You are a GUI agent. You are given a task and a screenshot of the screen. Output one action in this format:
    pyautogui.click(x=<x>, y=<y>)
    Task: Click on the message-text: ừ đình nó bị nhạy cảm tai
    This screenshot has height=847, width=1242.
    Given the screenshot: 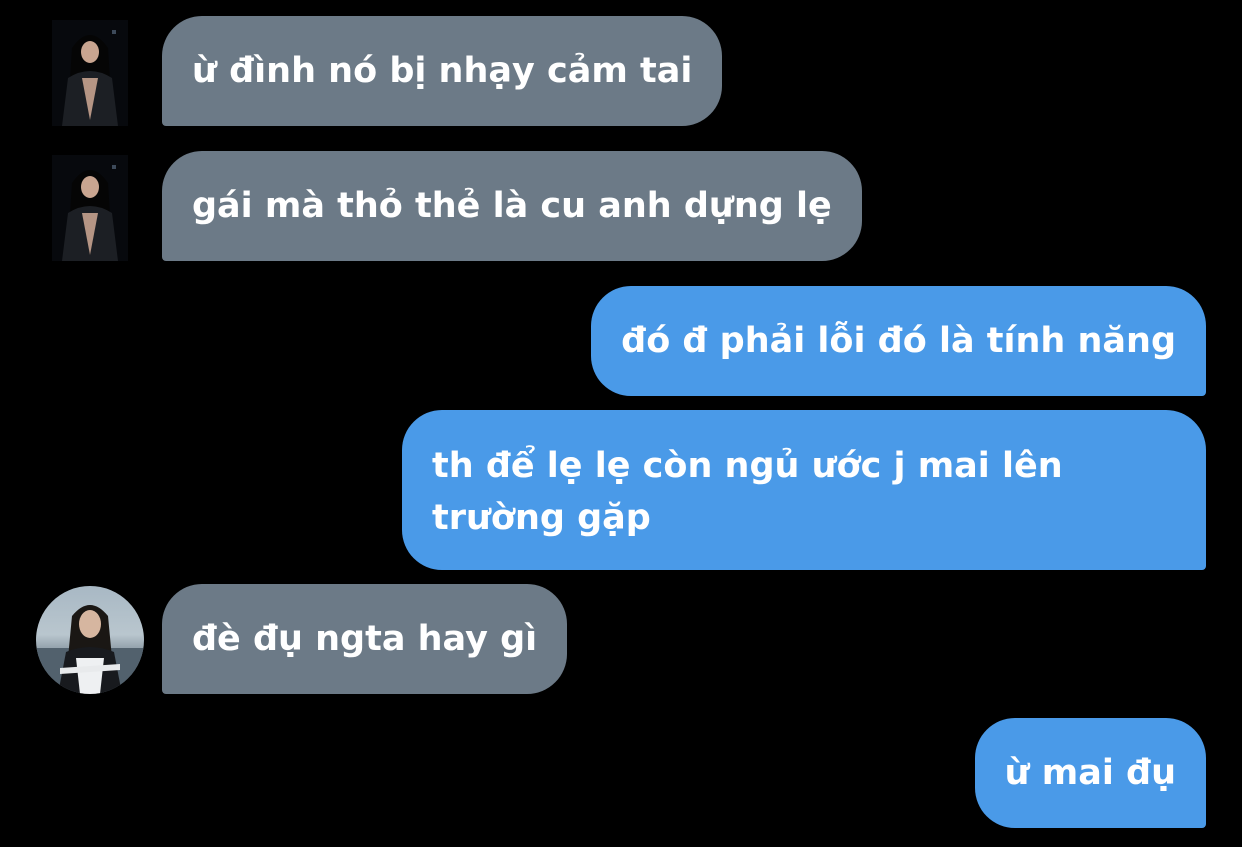 What is the action you would take?
    pyautogui.click(x=442, y=71)
    